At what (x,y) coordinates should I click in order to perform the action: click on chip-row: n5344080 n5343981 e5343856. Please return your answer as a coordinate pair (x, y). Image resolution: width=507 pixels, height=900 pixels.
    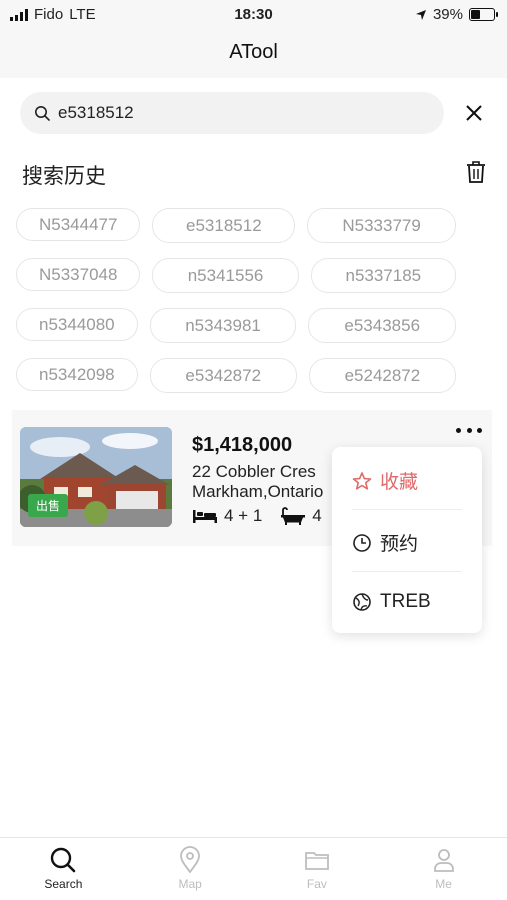
    Looking at the image, I should click on (236, 325).